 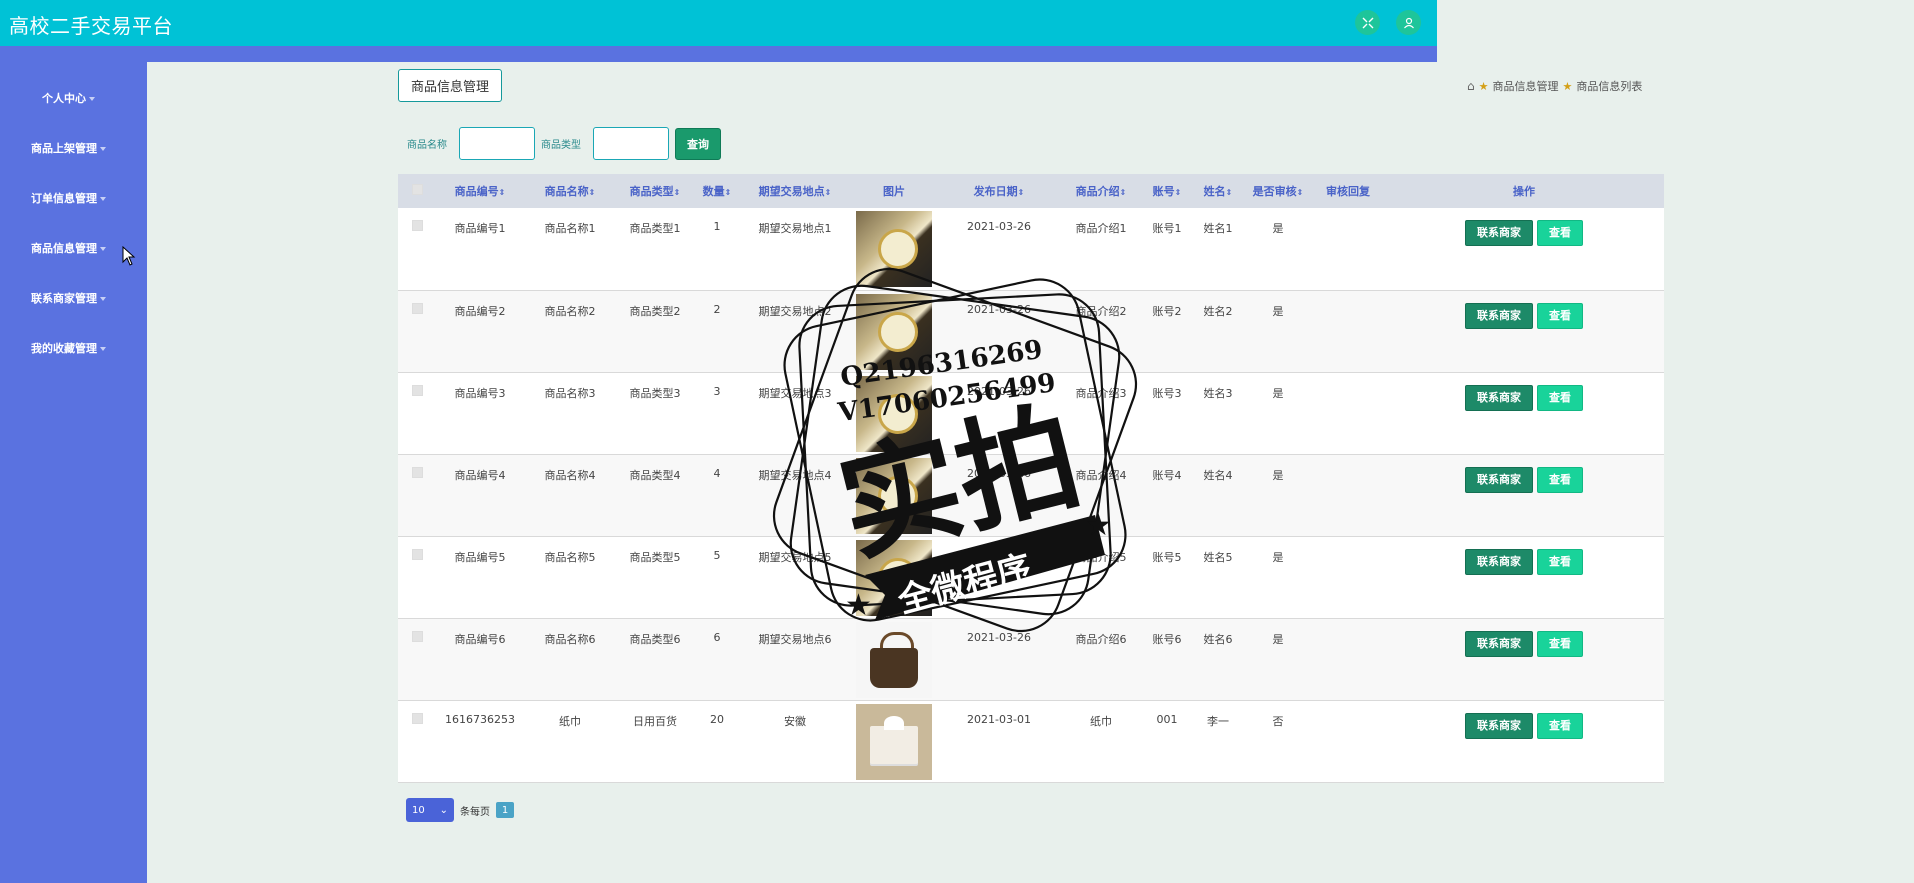 What do you see at coordinates (64, 98) in the screenshot?
I see `sidebar-item-label: 个人中心` at bounding box center [64, 98].